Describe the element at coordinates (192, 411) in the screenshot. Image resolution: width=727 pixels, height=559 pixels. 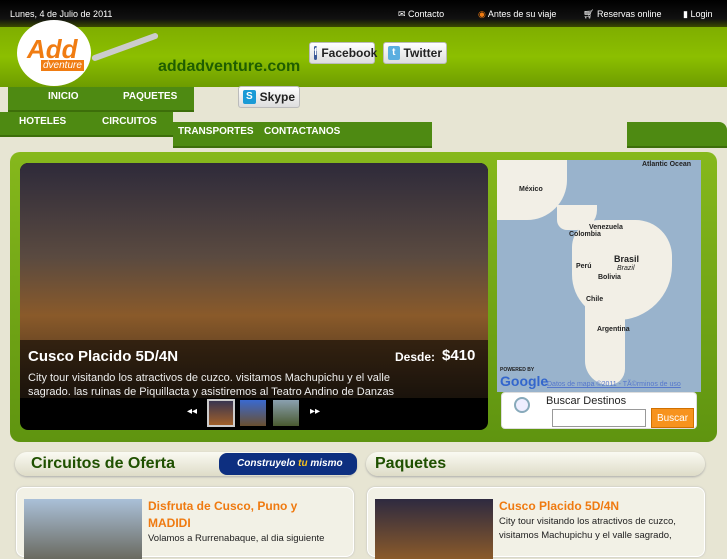
I see `prev-button: ◂◂` at that location.